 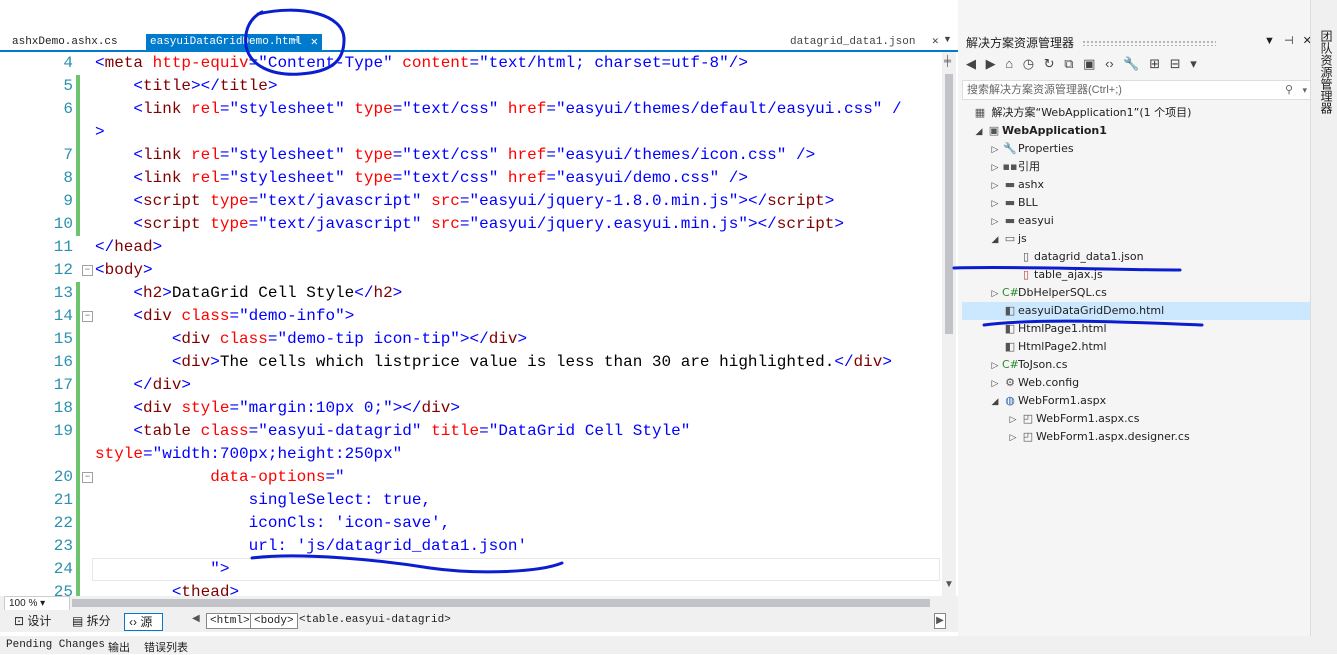 I want to click on annotation-circle, so click(x=295, y=42).